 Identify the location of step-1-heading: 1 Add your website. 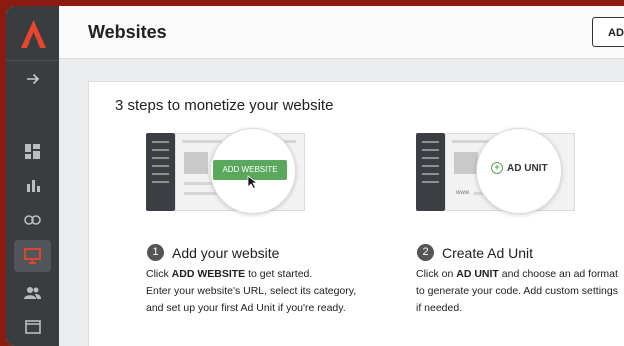
(213, 252).